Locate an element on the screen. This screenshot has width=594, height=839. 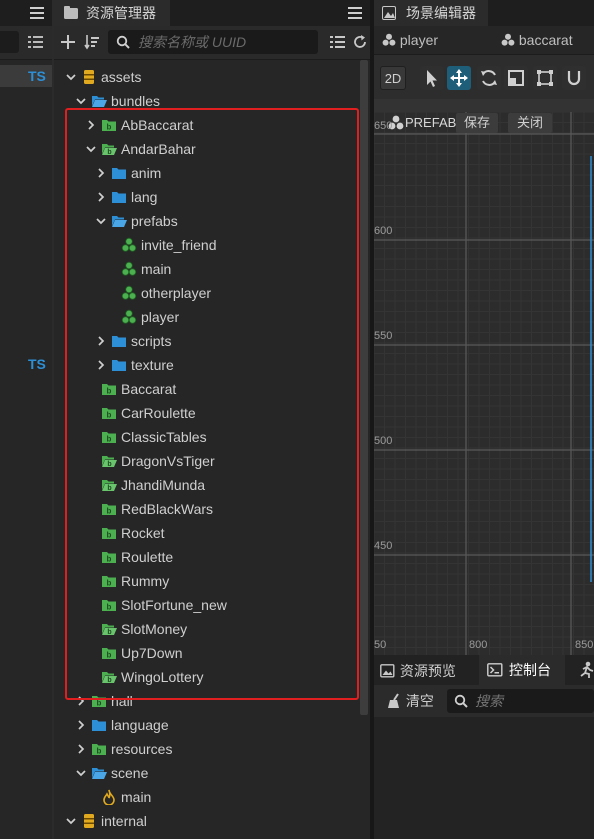
y-axis-label: 600 is located at coordinates (383, 231).